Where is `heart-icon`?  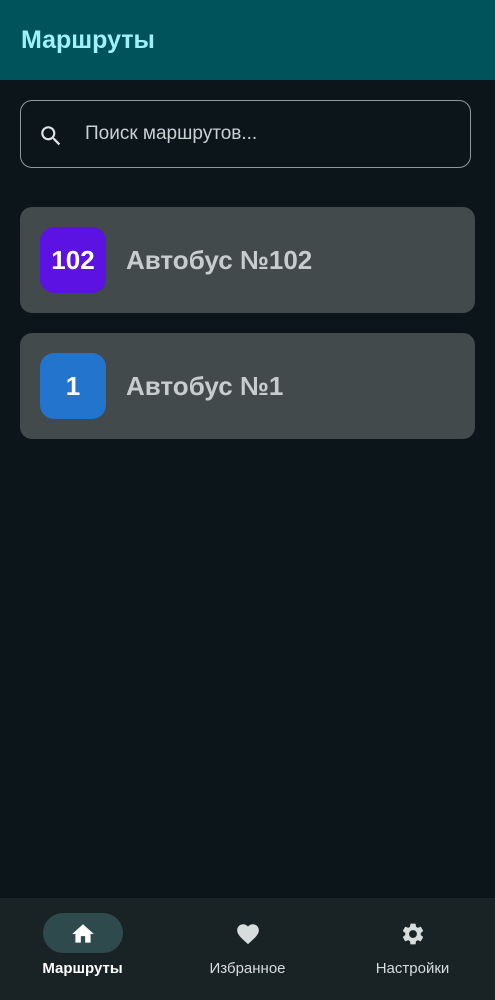 heart-icon is located at coordinates (248, 934).